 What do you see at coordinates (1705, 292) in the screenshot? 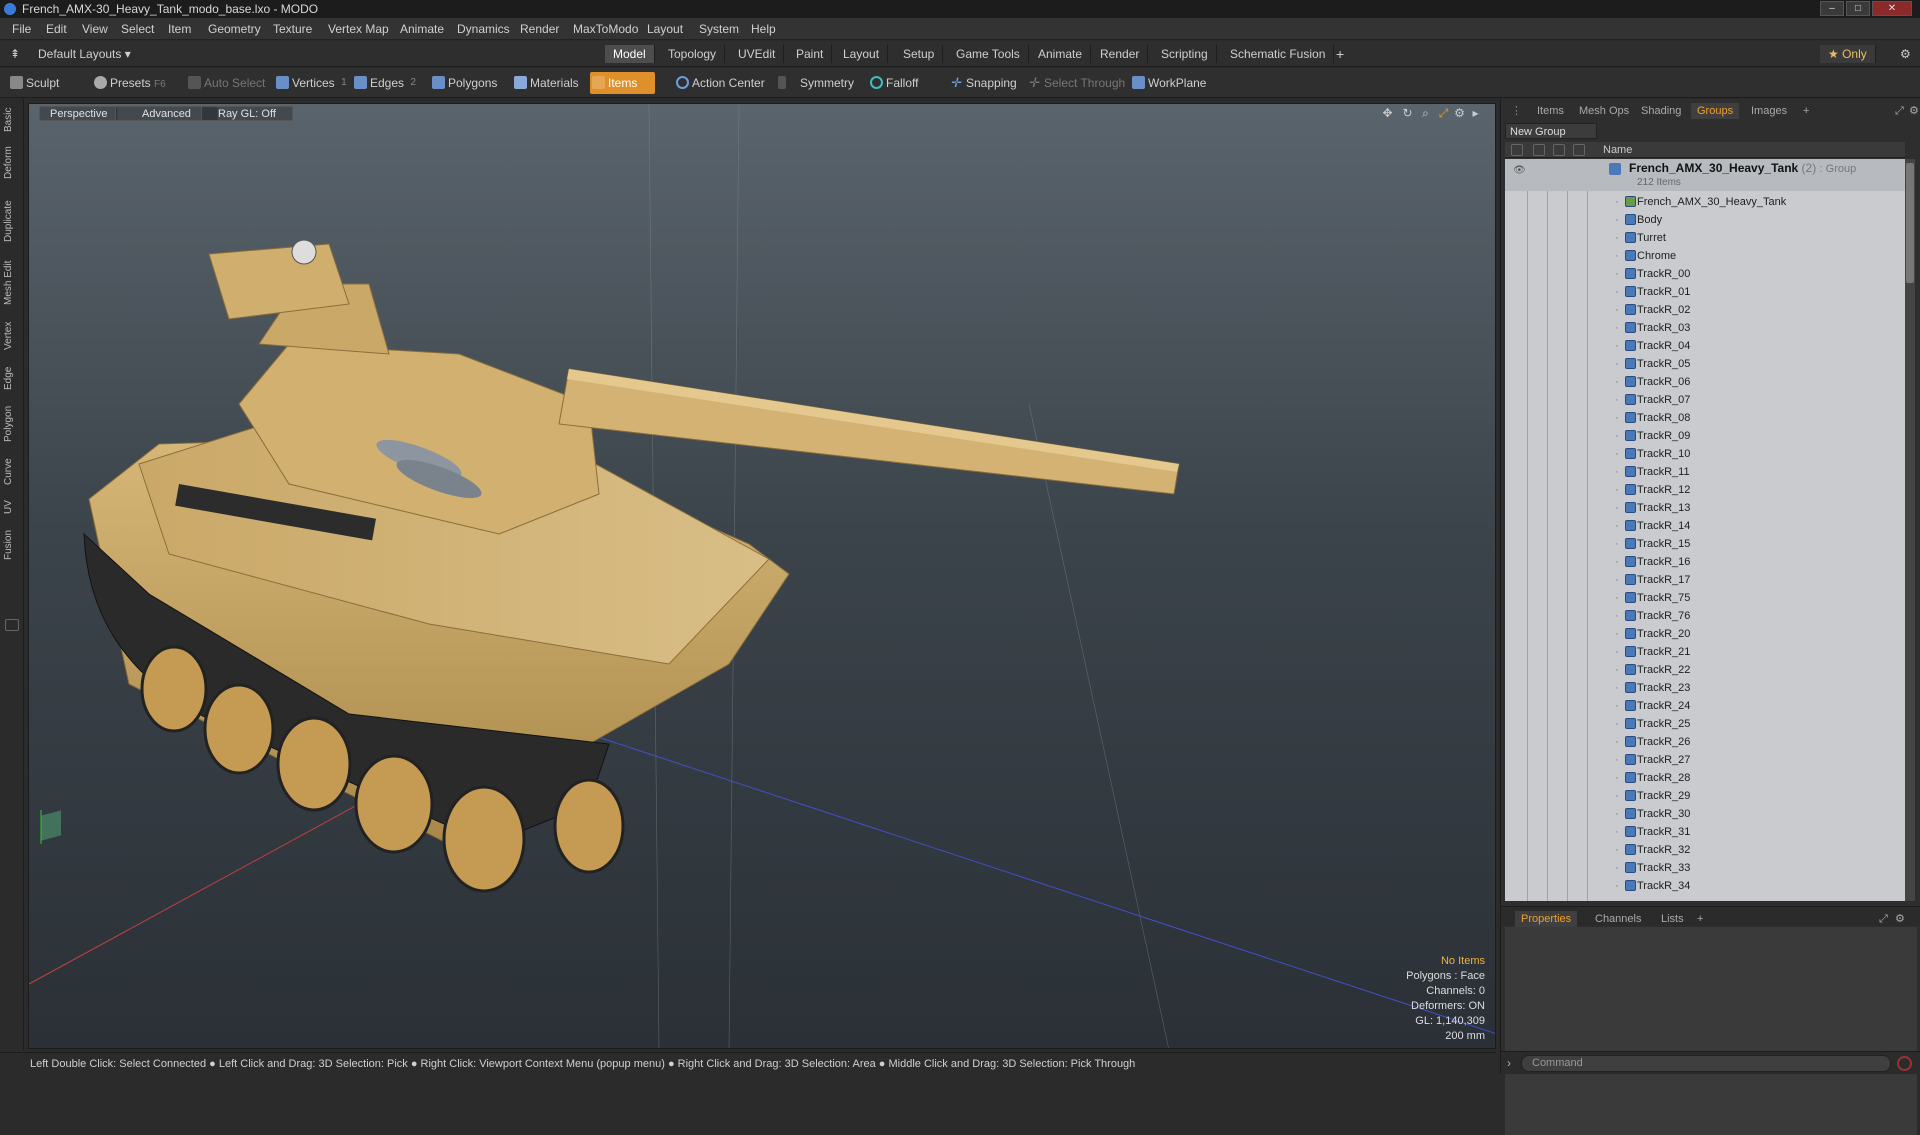
I see `group-item-row: · TrackR_01` at bounding box center [1705, 292].